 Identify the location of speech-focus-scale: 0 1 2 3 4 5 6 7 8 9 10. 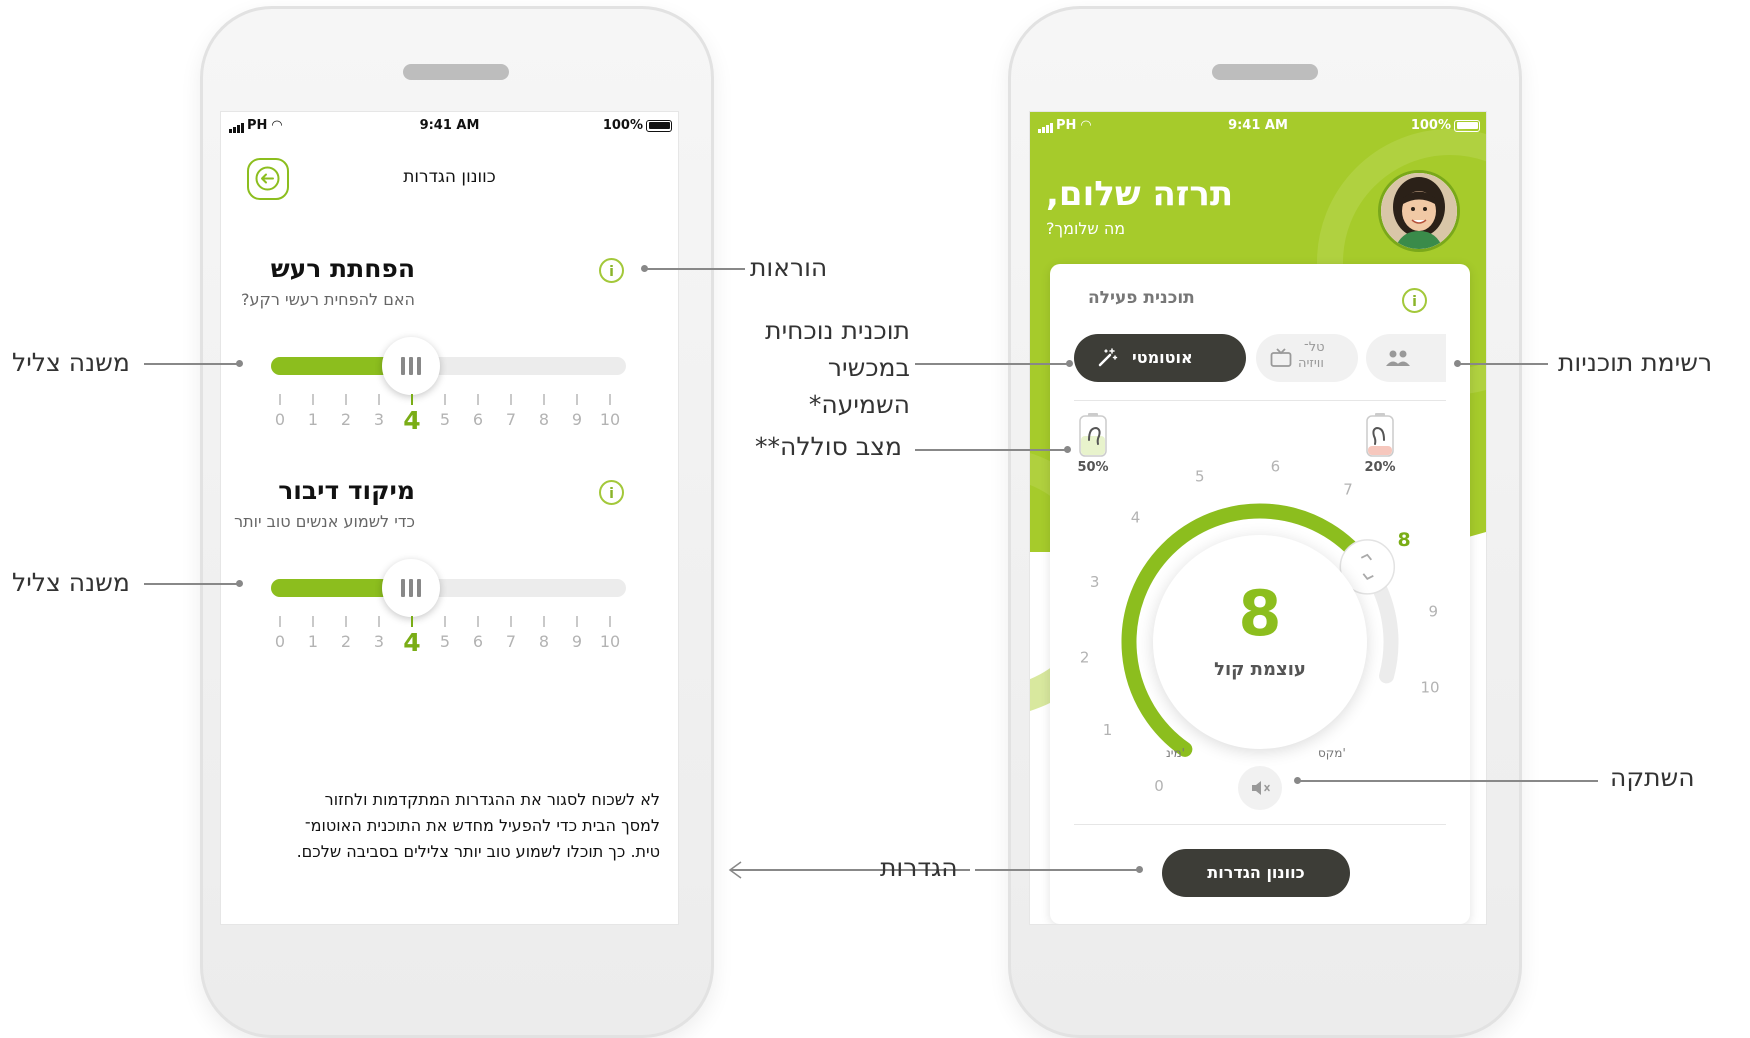
(449, 635).